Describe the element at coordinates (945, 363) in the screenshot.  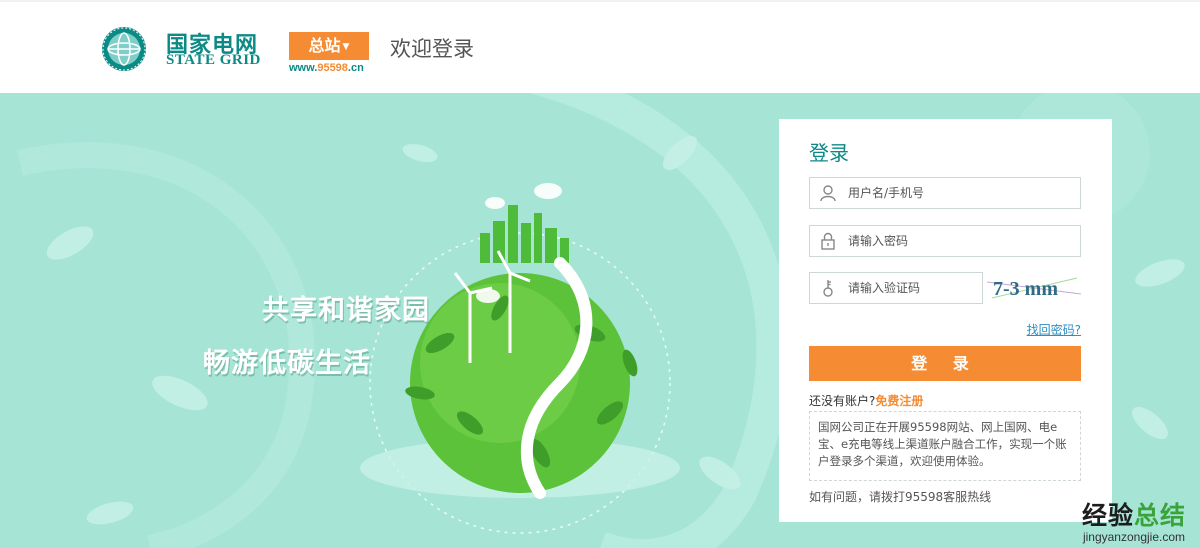
I see `login-button: 登 录` at that location.